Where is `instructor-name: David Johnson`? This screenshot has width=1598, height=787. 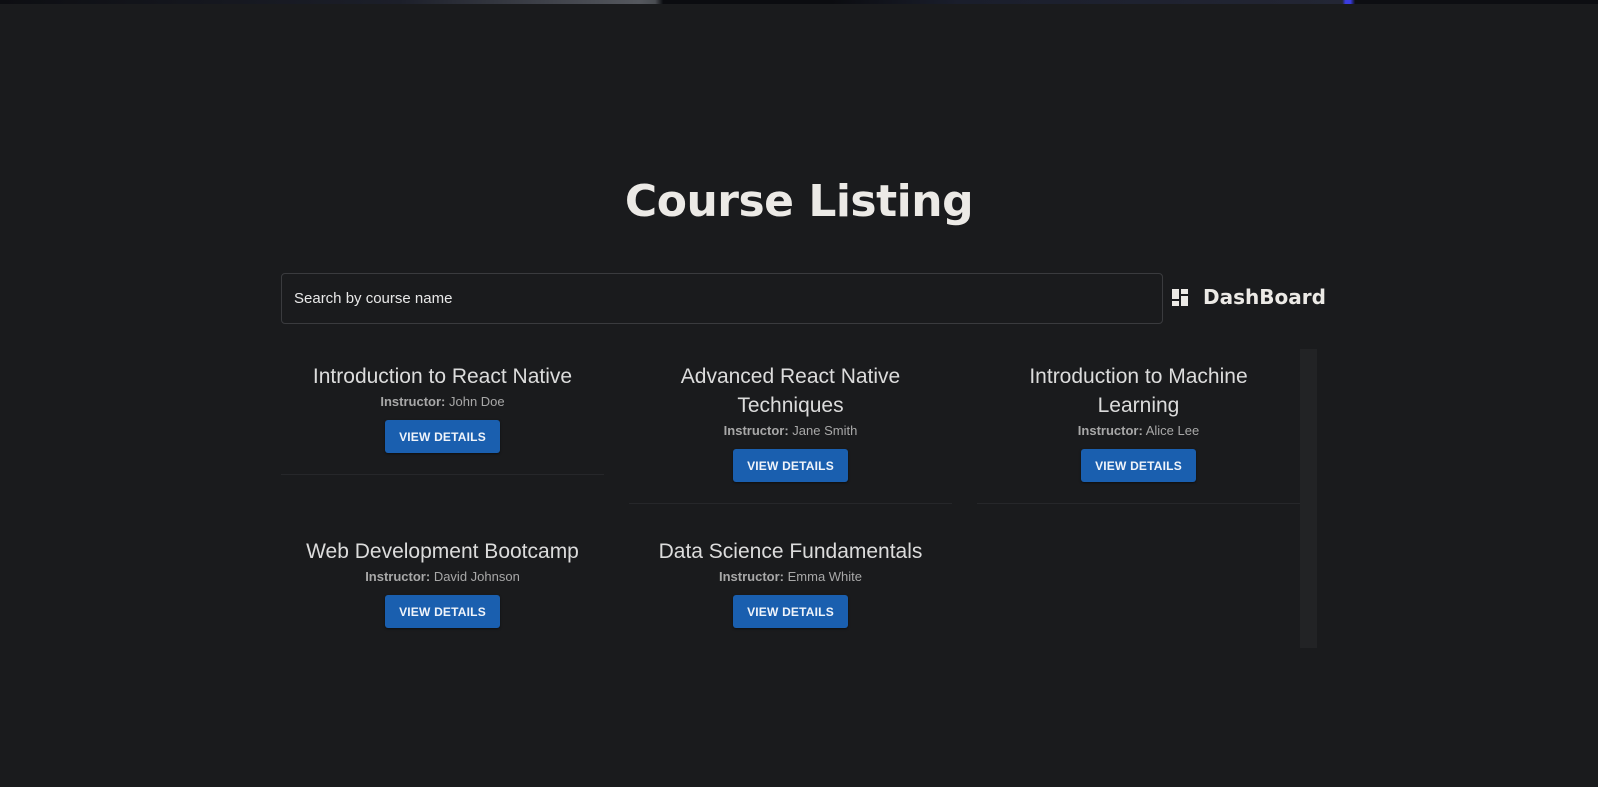
instructor-name: David Johnson is located at coordinates (476, 576).